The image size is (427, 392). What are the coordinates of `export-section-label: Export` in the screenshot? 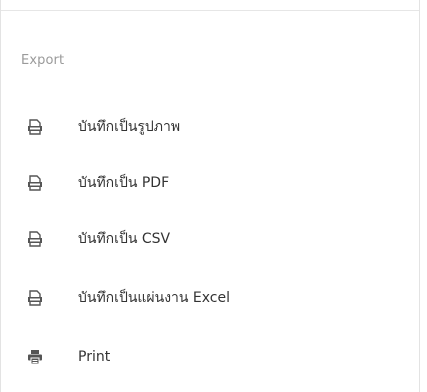 It's located at (43, 60).